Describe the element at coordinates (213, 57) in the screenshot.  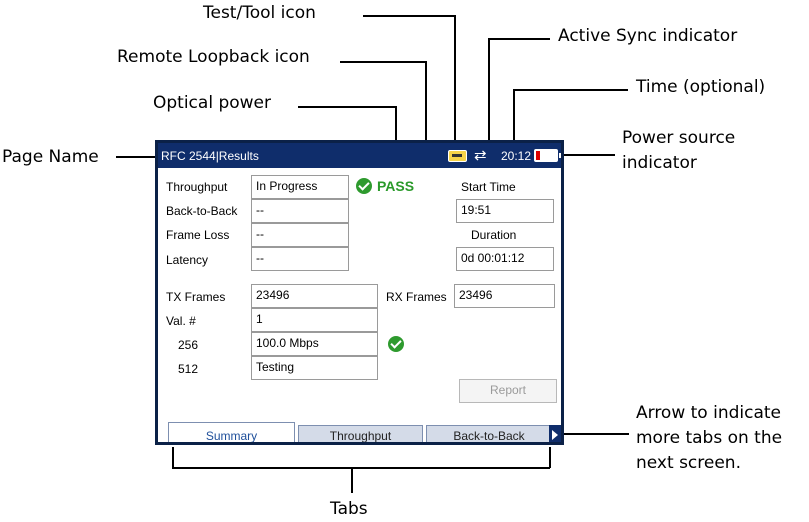
I see `callout-remote-loopback: Remote Loopback icon` at that location.